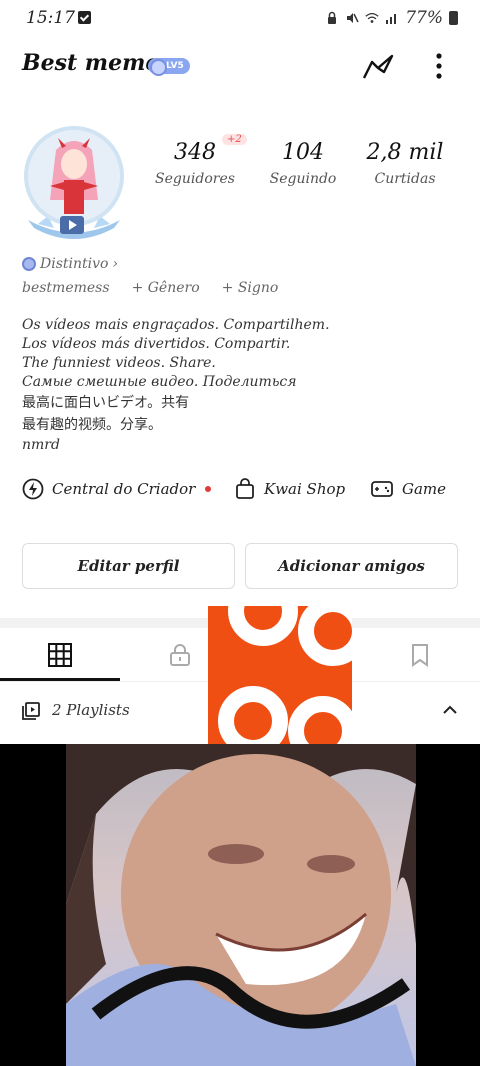 The height and width of the screenshot is (1066, 480). Describe the element at coordinates (180, 655) in the screenshot. I see `lock-icon` at that location.